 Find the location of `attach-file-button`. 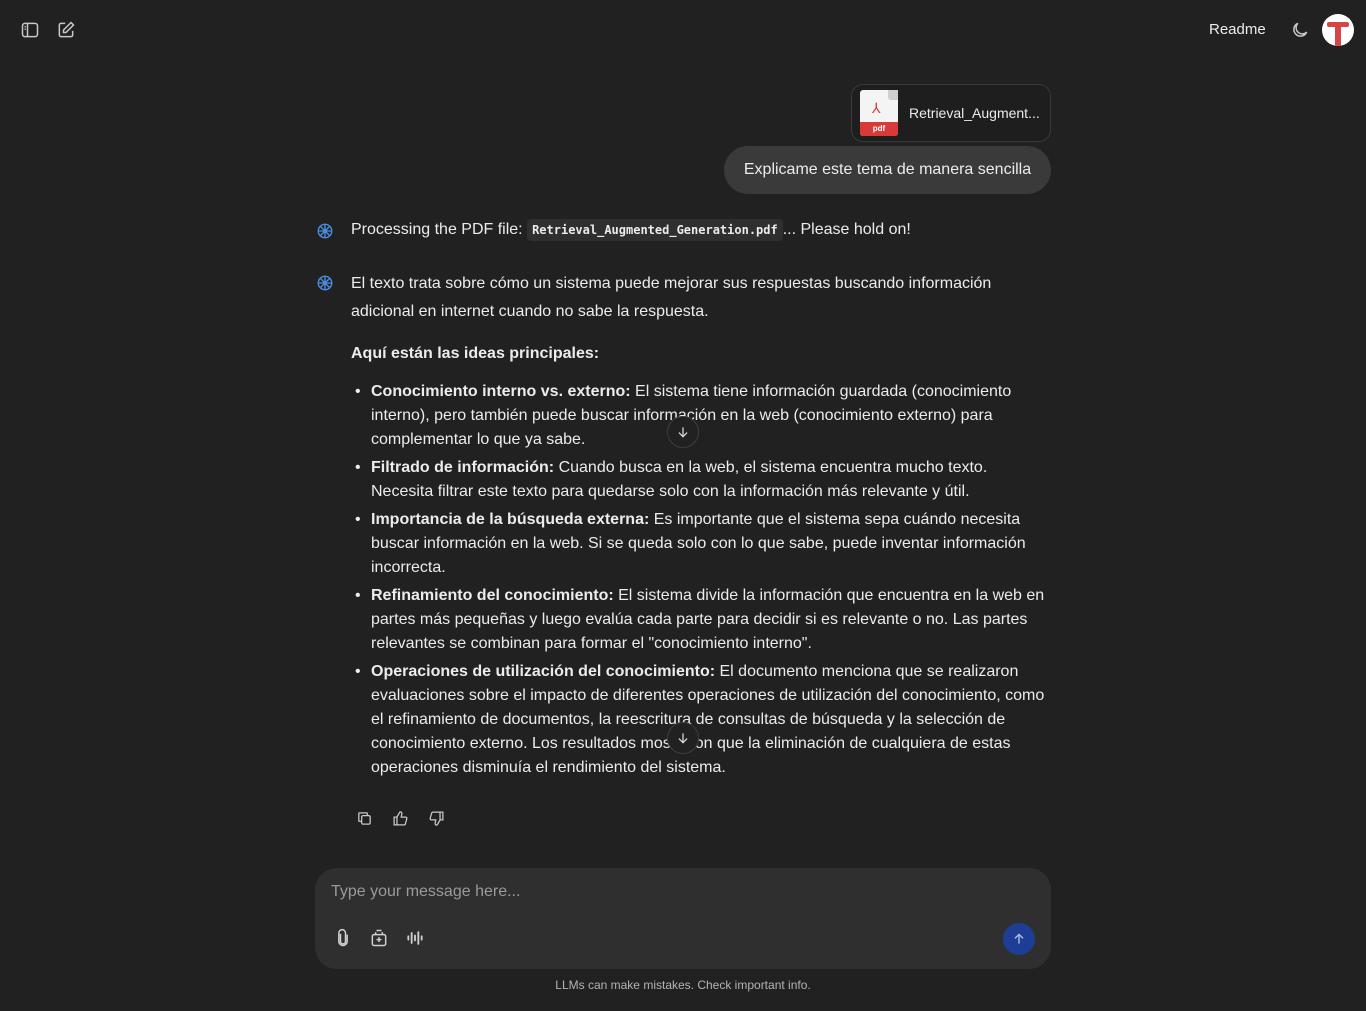

attach-file-button is located at coordinates (343, 938).